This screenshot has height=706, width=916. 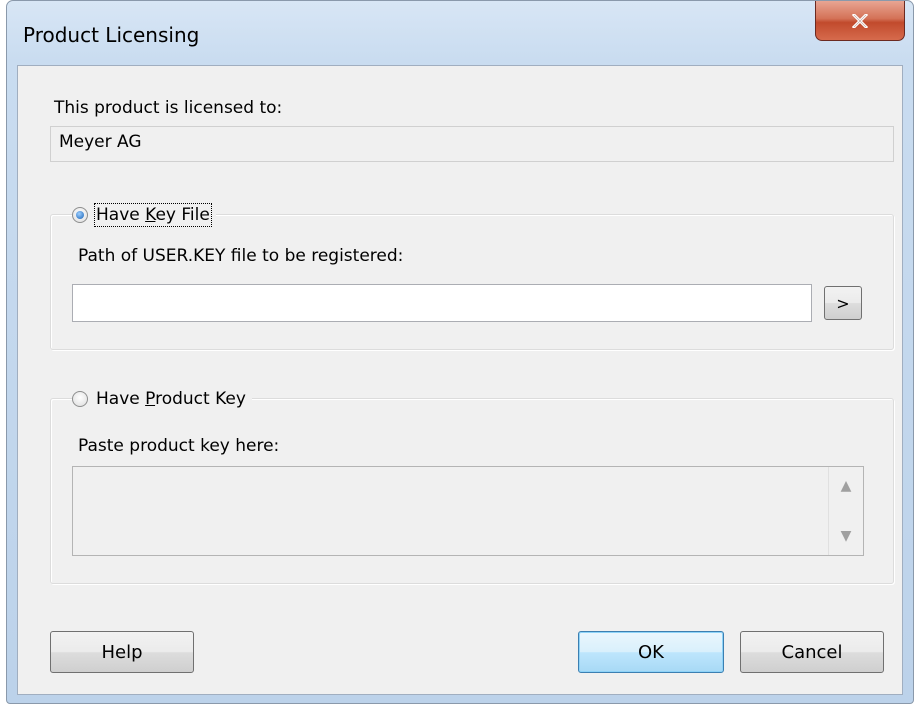 What do you see at coordinates (846, 486) in the screenshot?
I see `scroll-up-icon: ▲` at bounding box center [846, 486].